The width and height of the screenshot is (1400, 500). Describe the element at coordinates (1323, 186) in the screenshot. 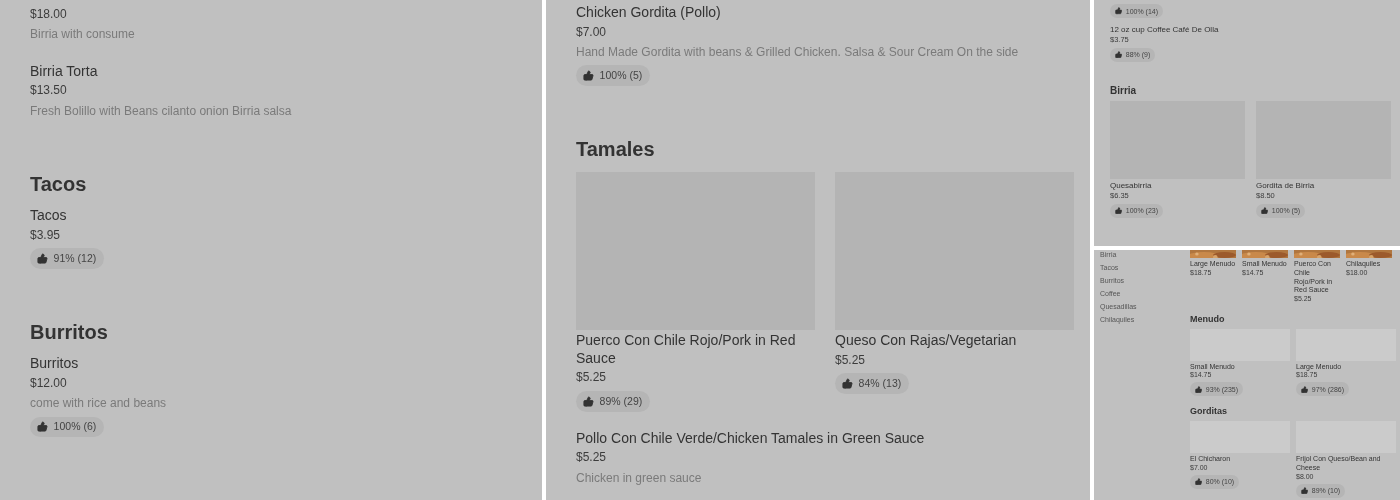

I see `item-name: Gordita de Birria` at that location.